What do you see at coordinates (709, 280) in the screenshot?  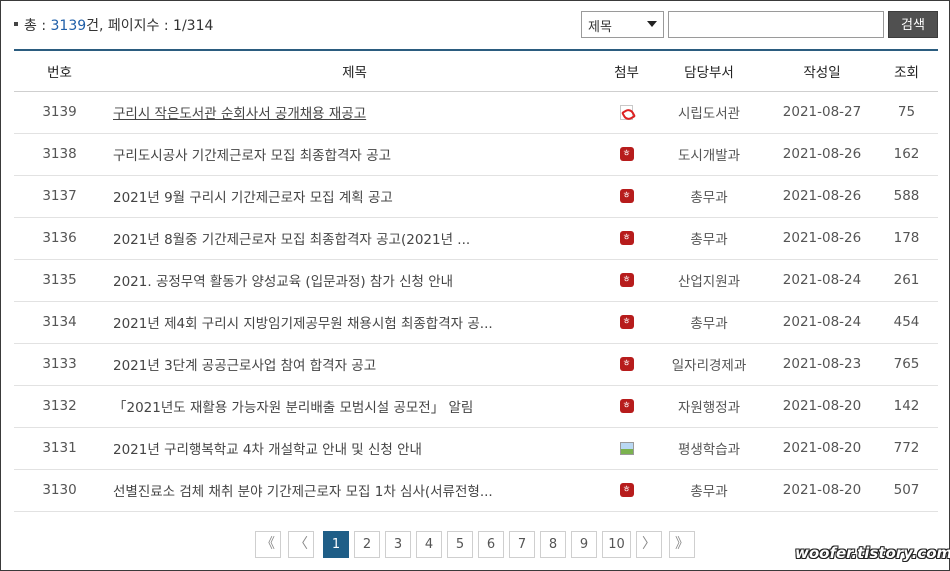 I see `cell-department: 산업지원과` at bounding box center [709, 280].